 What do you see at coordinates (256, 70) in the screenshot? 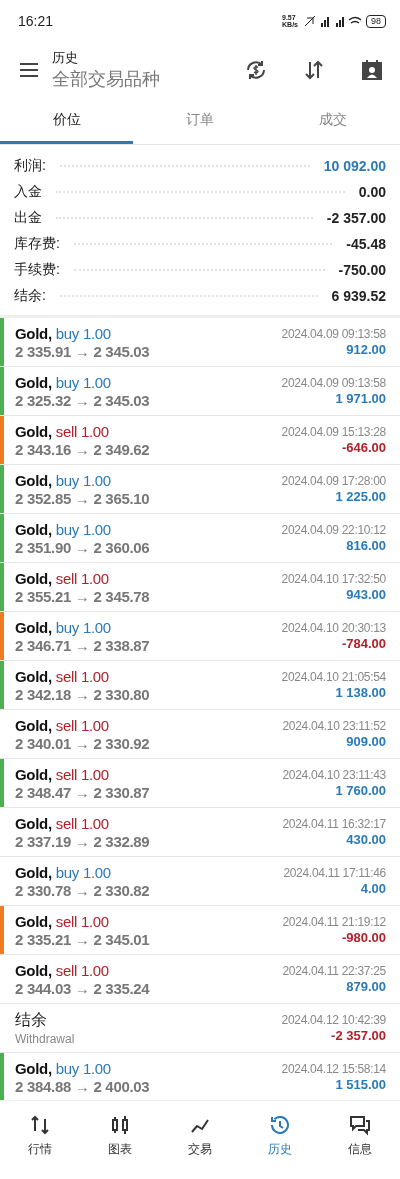
I see `currency-sync-button` at bounding box center [256, 70].